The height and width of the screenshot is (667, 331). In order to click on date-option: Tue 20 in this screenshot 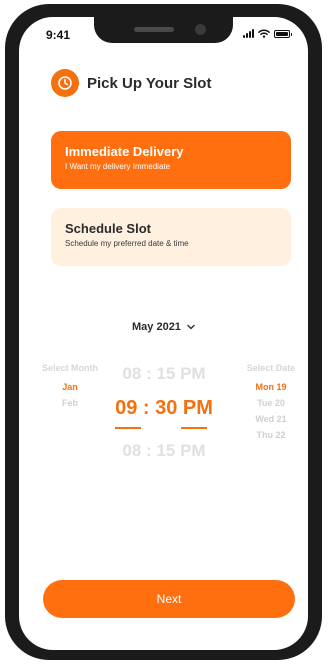, I will do `click(271, 403)`.